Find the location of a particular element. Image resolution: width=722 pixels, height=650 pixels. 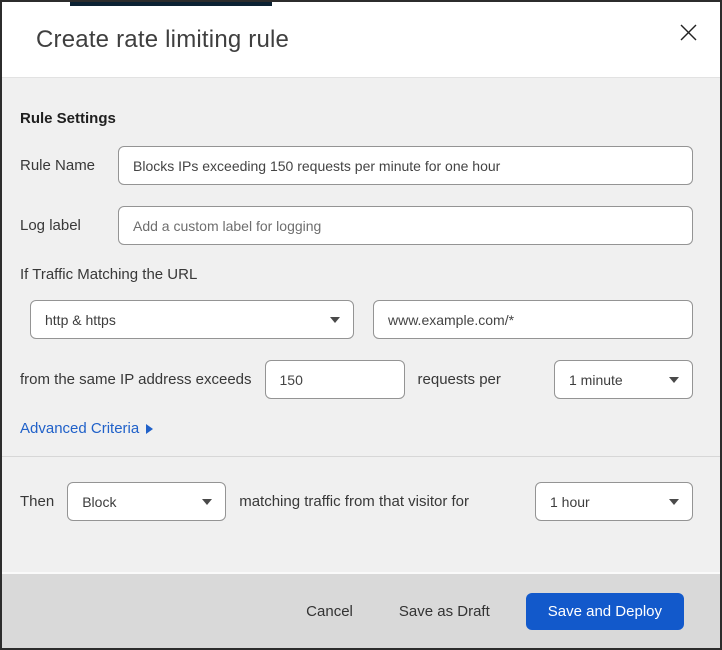

dialog-header: Create rate limiting rule is located at coordinates (361, 40).